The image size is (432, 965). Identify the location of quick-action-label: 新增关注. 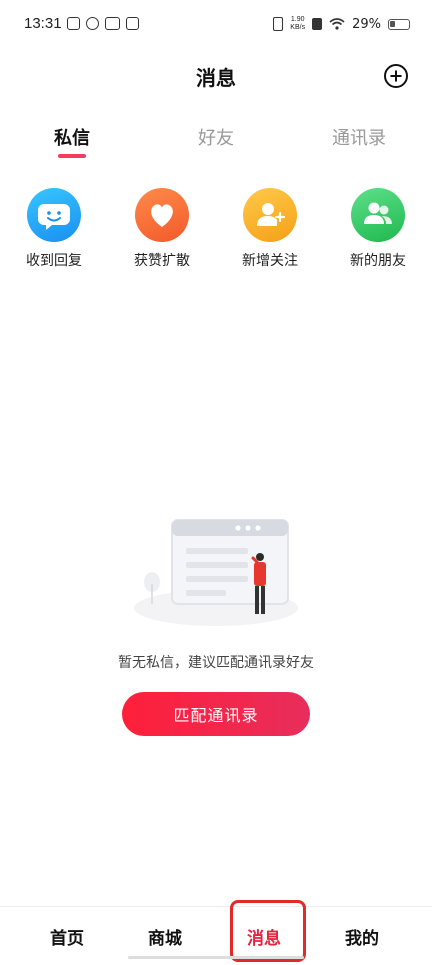
(270, 261).